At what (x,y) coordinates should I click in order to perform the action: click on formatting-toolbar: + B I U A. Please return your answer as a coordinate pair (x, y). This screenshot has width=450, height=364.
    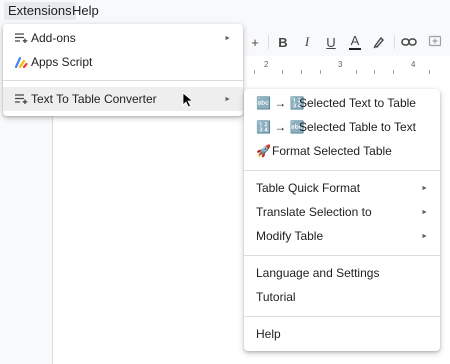
    Looking at the image, I should click on (347, 42).